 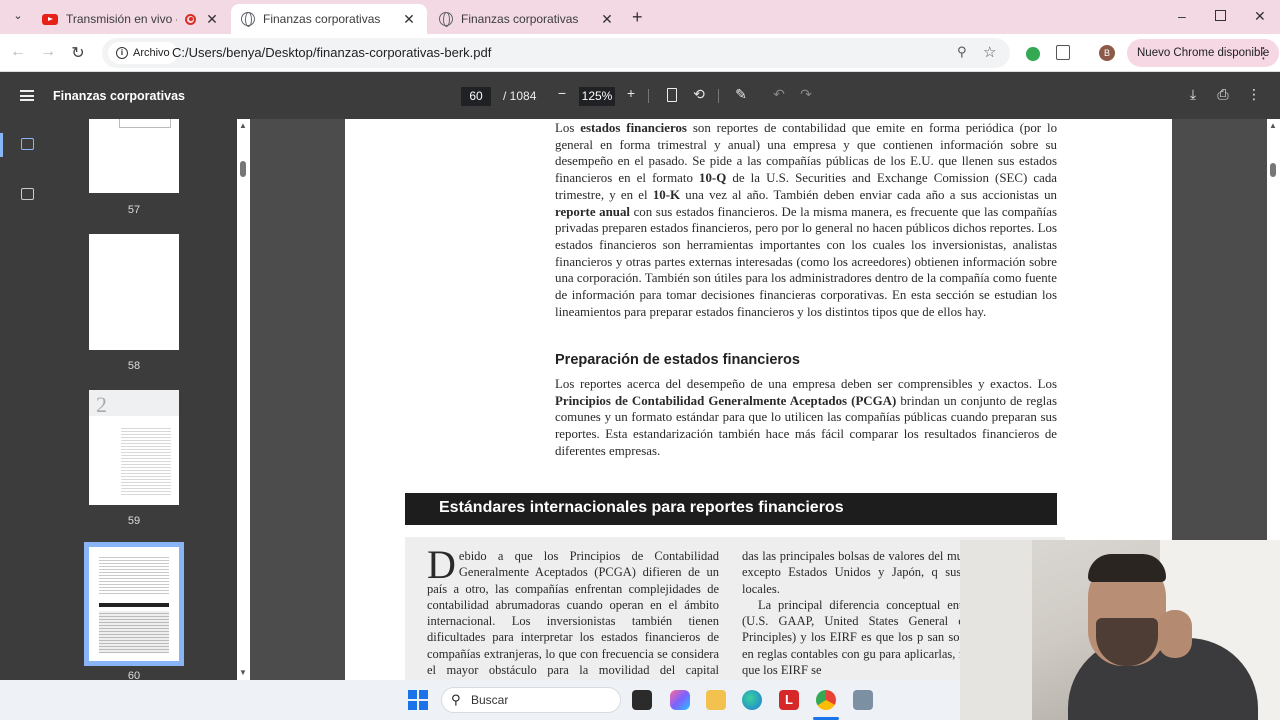 What do you see at coordinates (1063, 52) in the screenshot?
I see `extensions-puzzle-icon` at bounding box center [1063, 52].